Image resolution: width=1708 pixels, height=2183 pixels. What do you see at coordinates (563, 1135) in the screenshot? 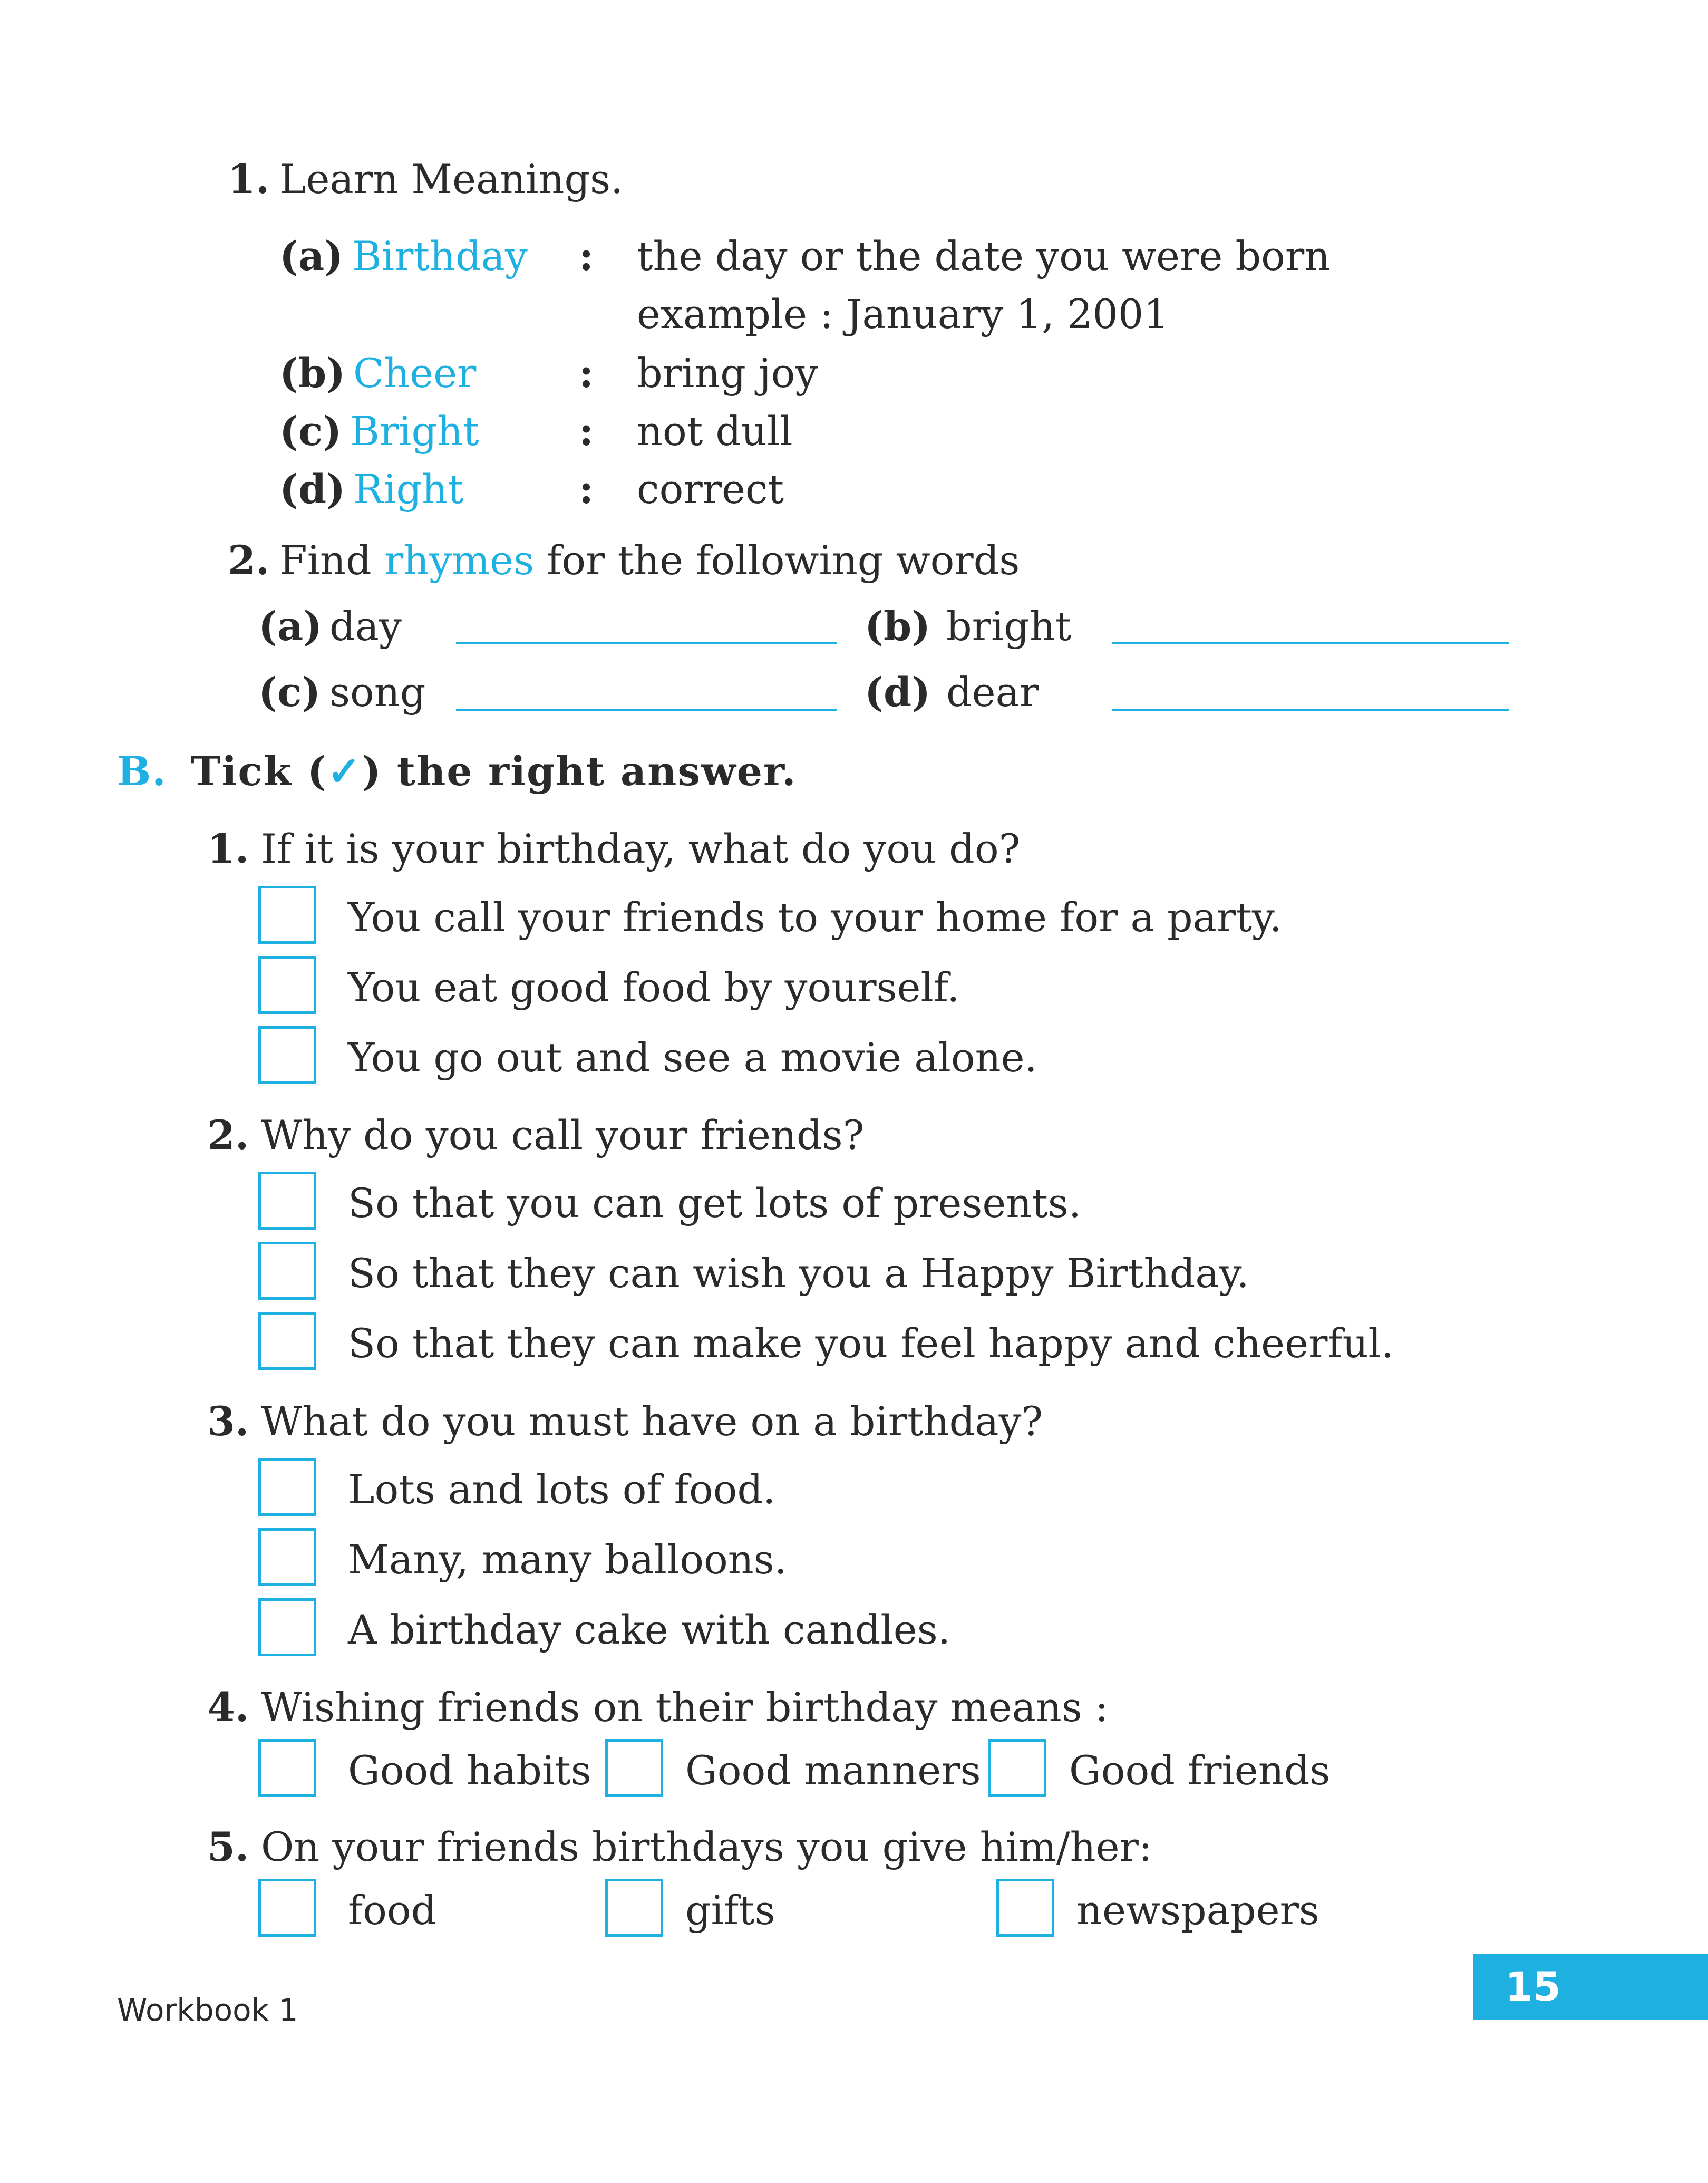
I see `question-text: Why do you call your friends?` at bounding box center [563, 1135].